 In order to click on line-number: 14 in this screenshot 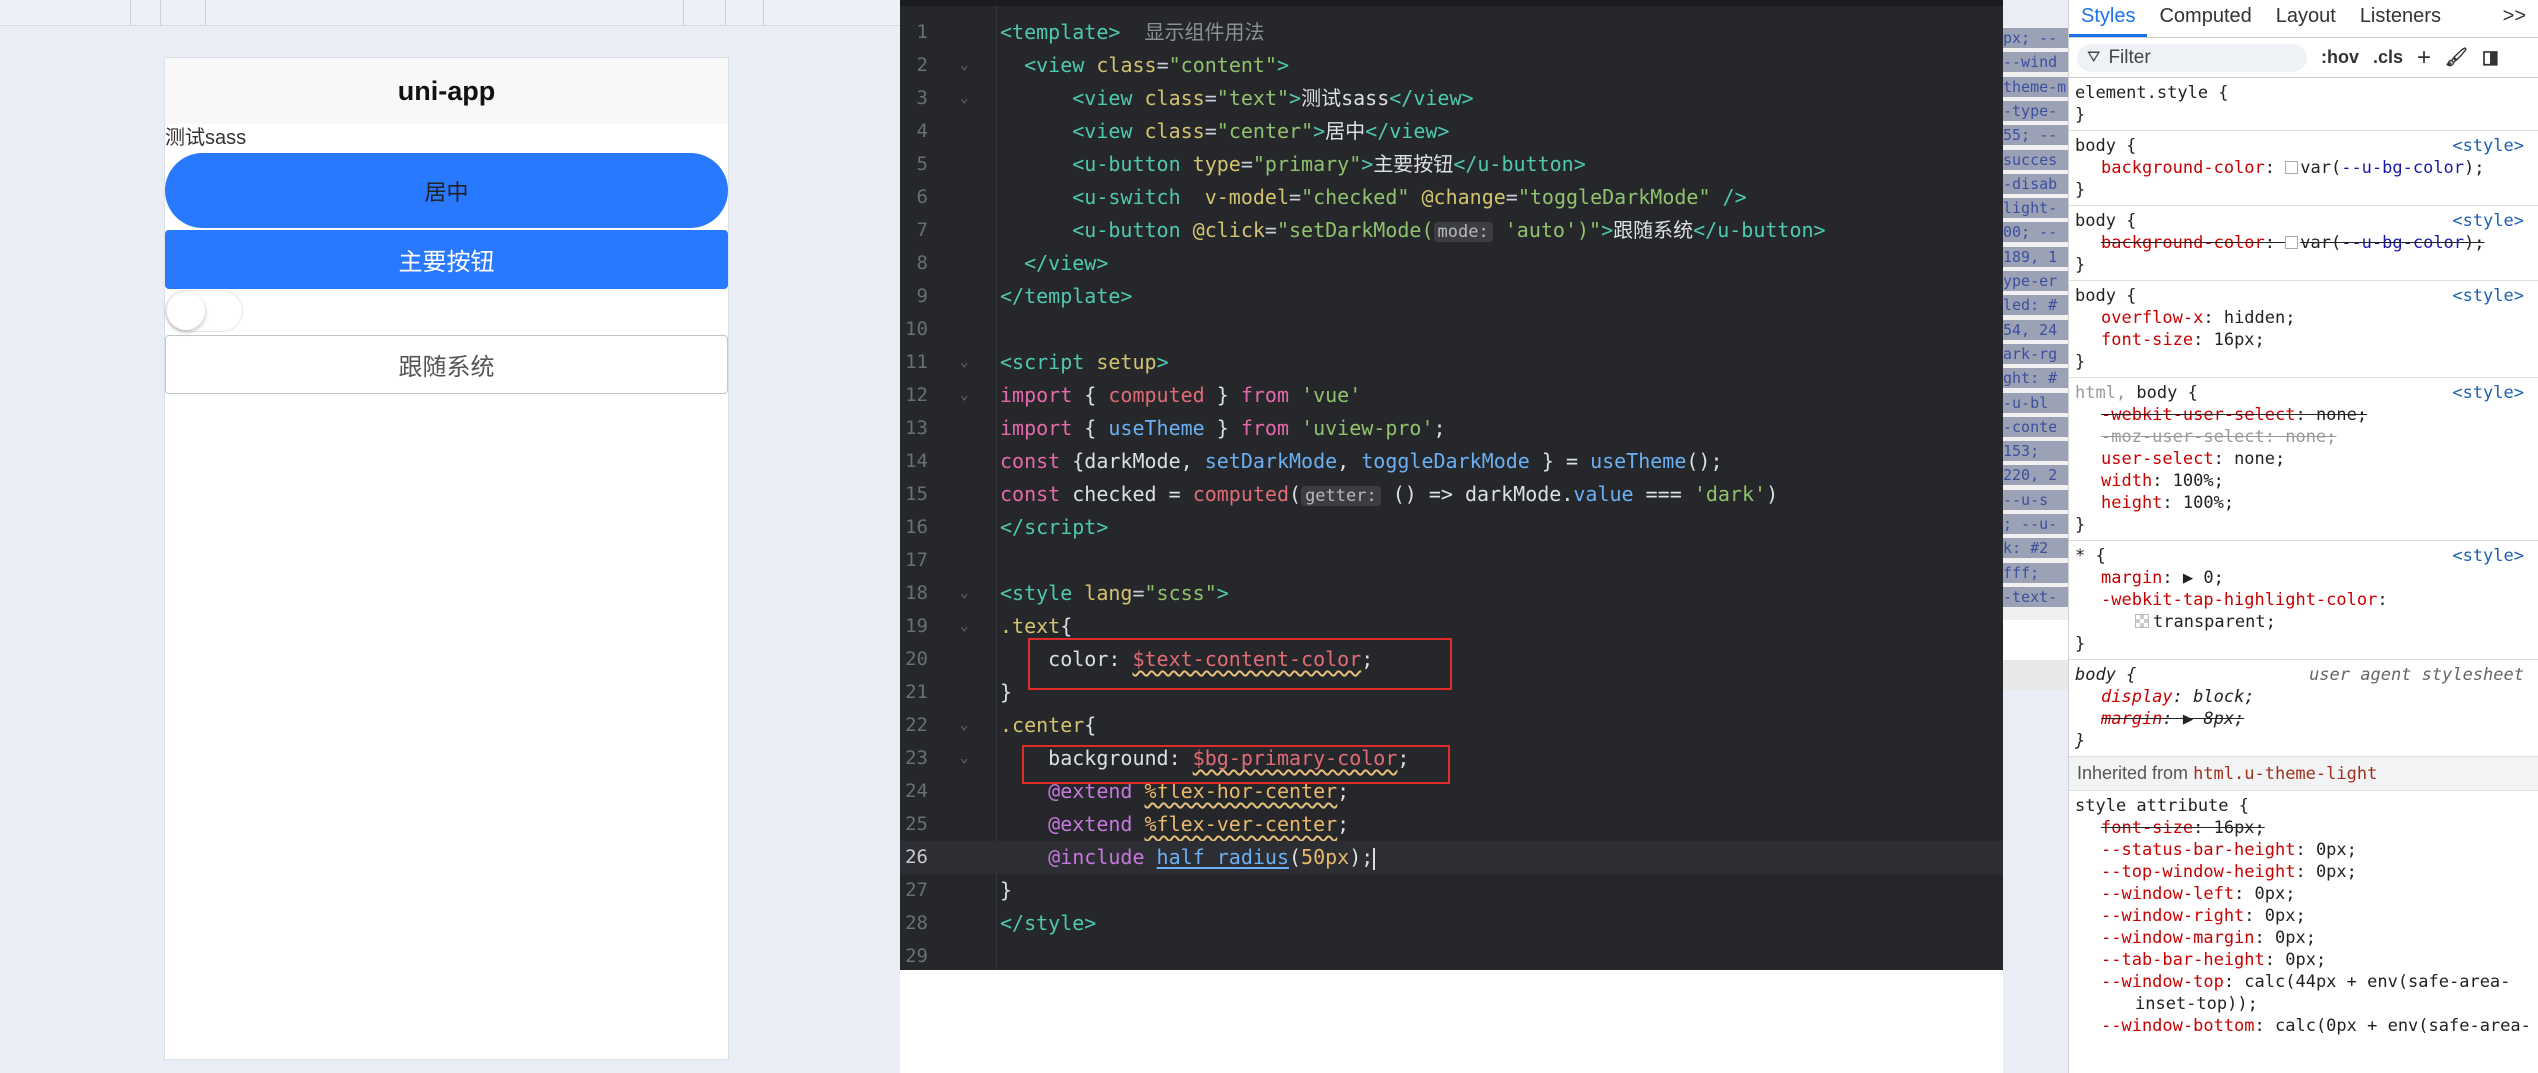, I will do `click(916, 461)`.